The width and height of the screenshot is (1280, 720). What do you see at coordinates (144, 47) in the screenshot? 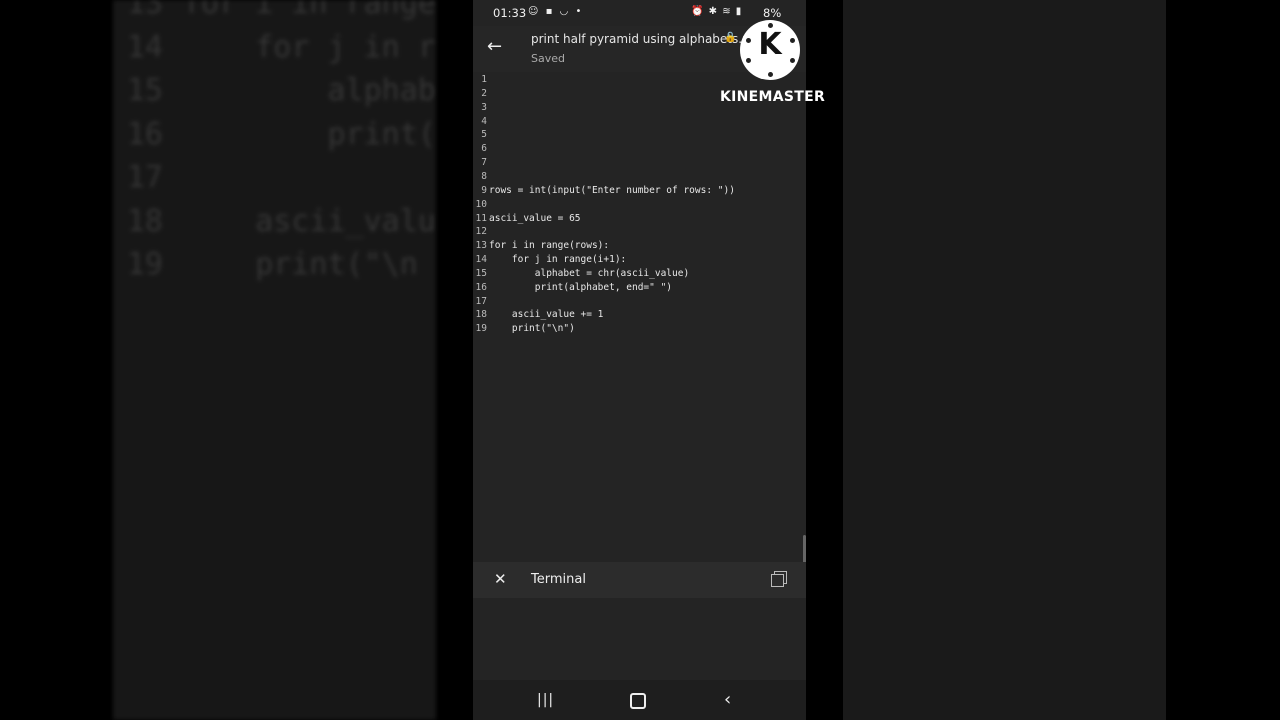
I see `background-line-number: 14` at bounding box center [144, 47].